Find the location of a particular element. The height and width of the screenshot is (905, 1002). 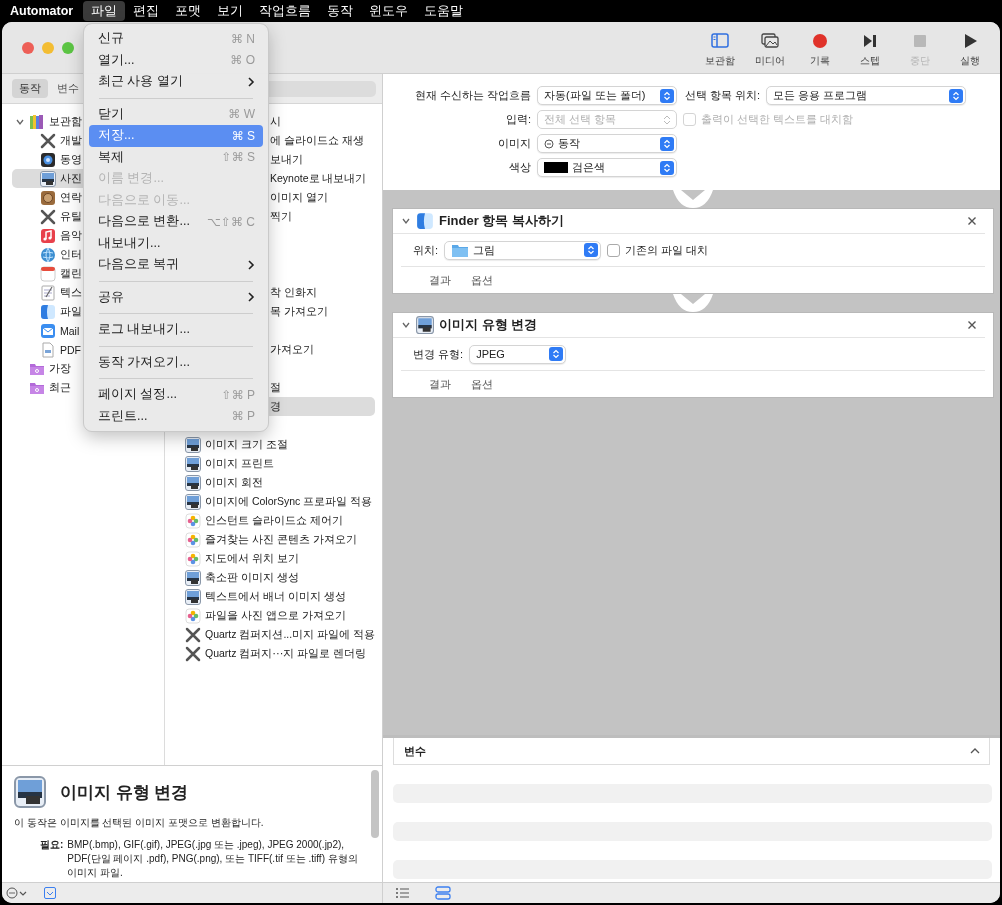

shortcut-text: ⌥⇧⌘ C is located at coordinates (231, 221).